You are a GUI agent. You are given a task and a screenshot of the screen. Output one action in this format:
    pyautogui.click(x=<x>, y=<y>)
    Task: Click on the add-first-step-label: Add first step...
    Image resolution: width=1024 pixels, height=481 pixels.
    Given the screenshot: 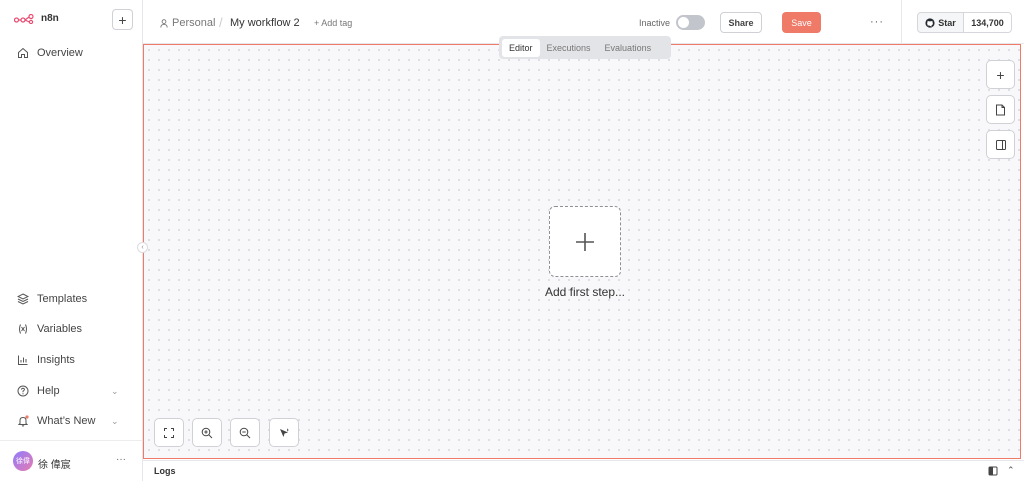 What is the action you would take?
    pyautogui.click(x=585, y=292)
    